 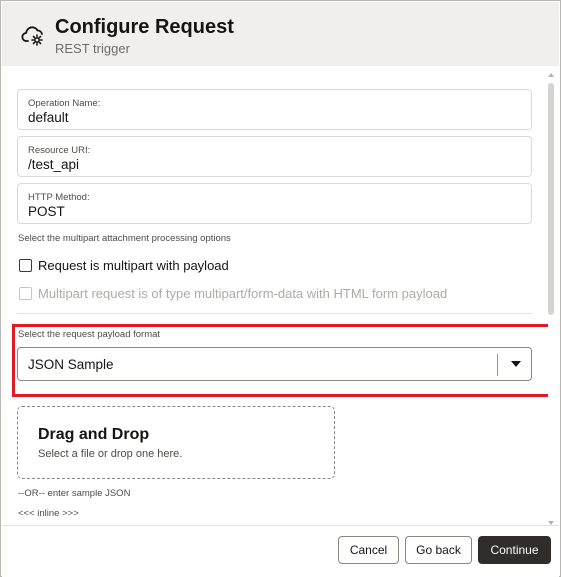 What do you see at coordinates (74, 493) in the screenshot?
I see `or-enter-sample-text: --OR-- enter sample JSON` at bounding box center [74, 493].